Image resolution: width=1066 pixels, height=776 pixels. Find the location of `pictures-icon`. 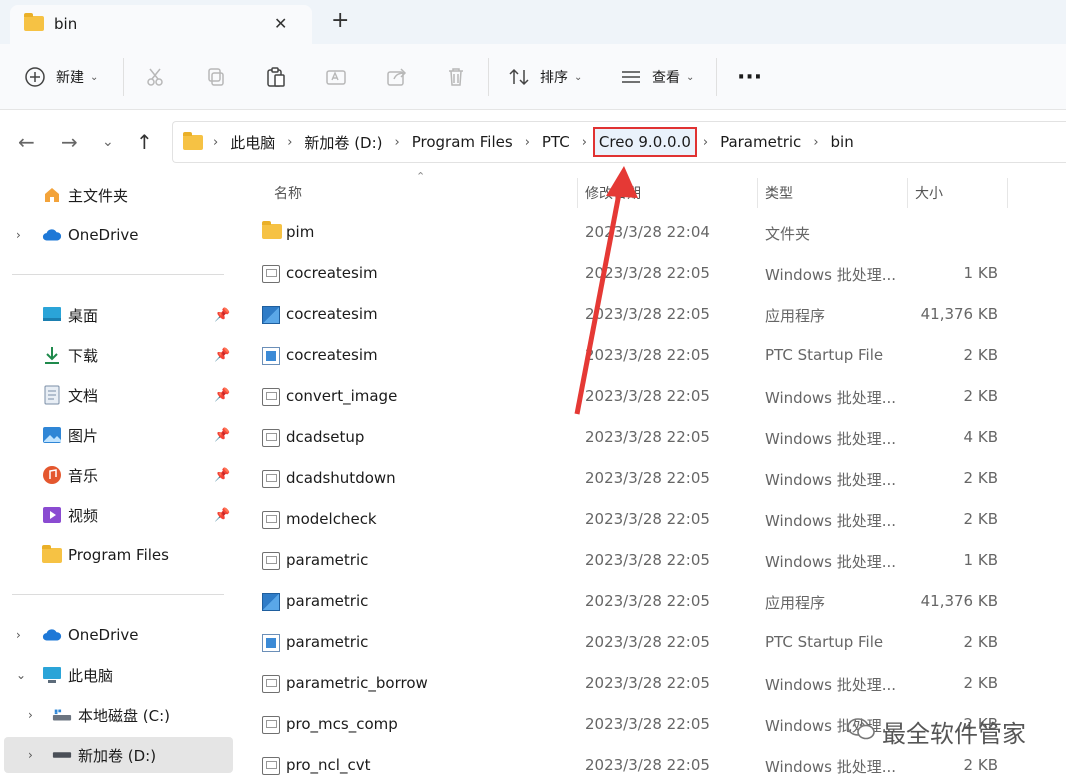

pictures-icon is located at coordinates (52, 435).